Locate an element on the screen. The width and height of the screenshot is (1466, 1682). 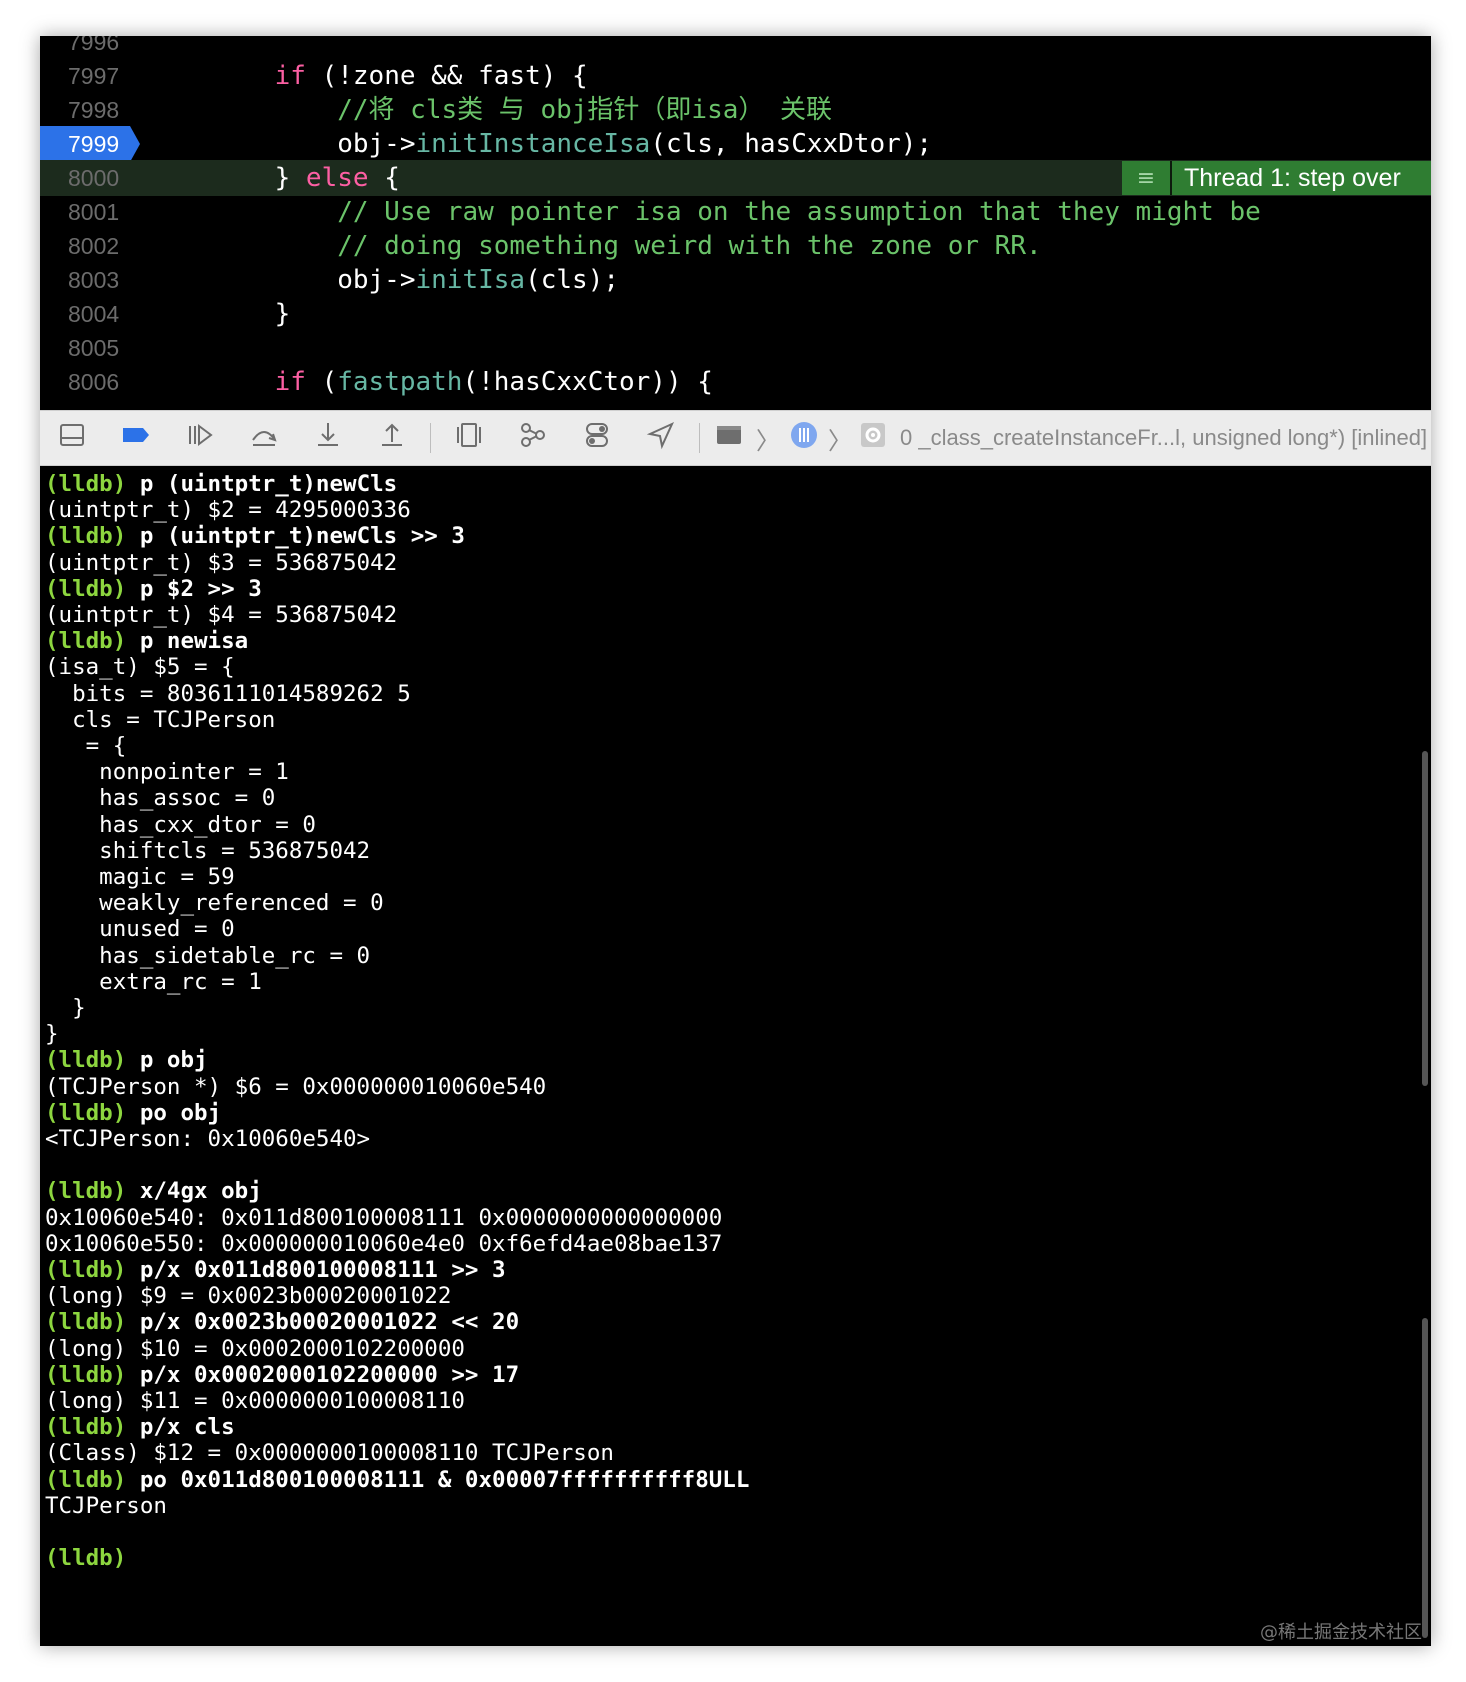
lldb-output: (long) $9 = 0x0023b00020001022 is located at coordinates (248, 1296).